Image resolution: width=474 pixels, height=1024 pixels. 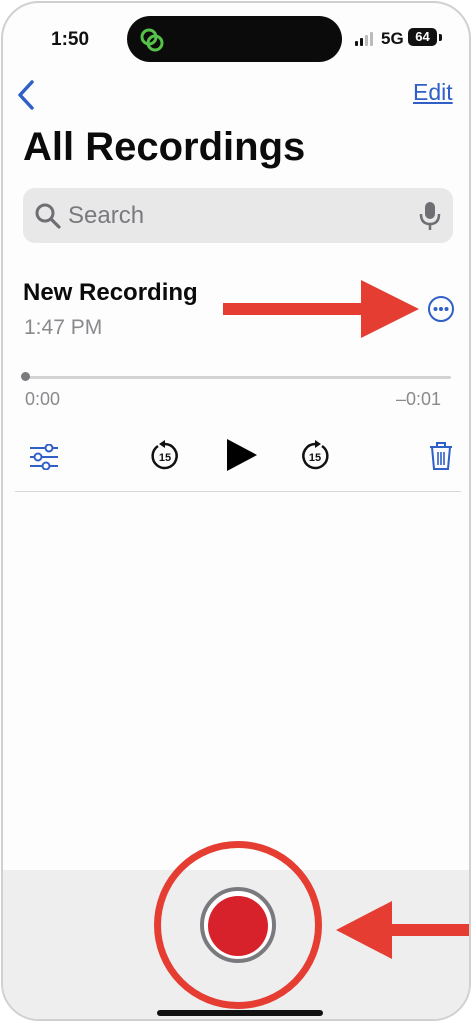 I want to click on status-bar: 1:50 5G 64, so click(x=236, y=38).